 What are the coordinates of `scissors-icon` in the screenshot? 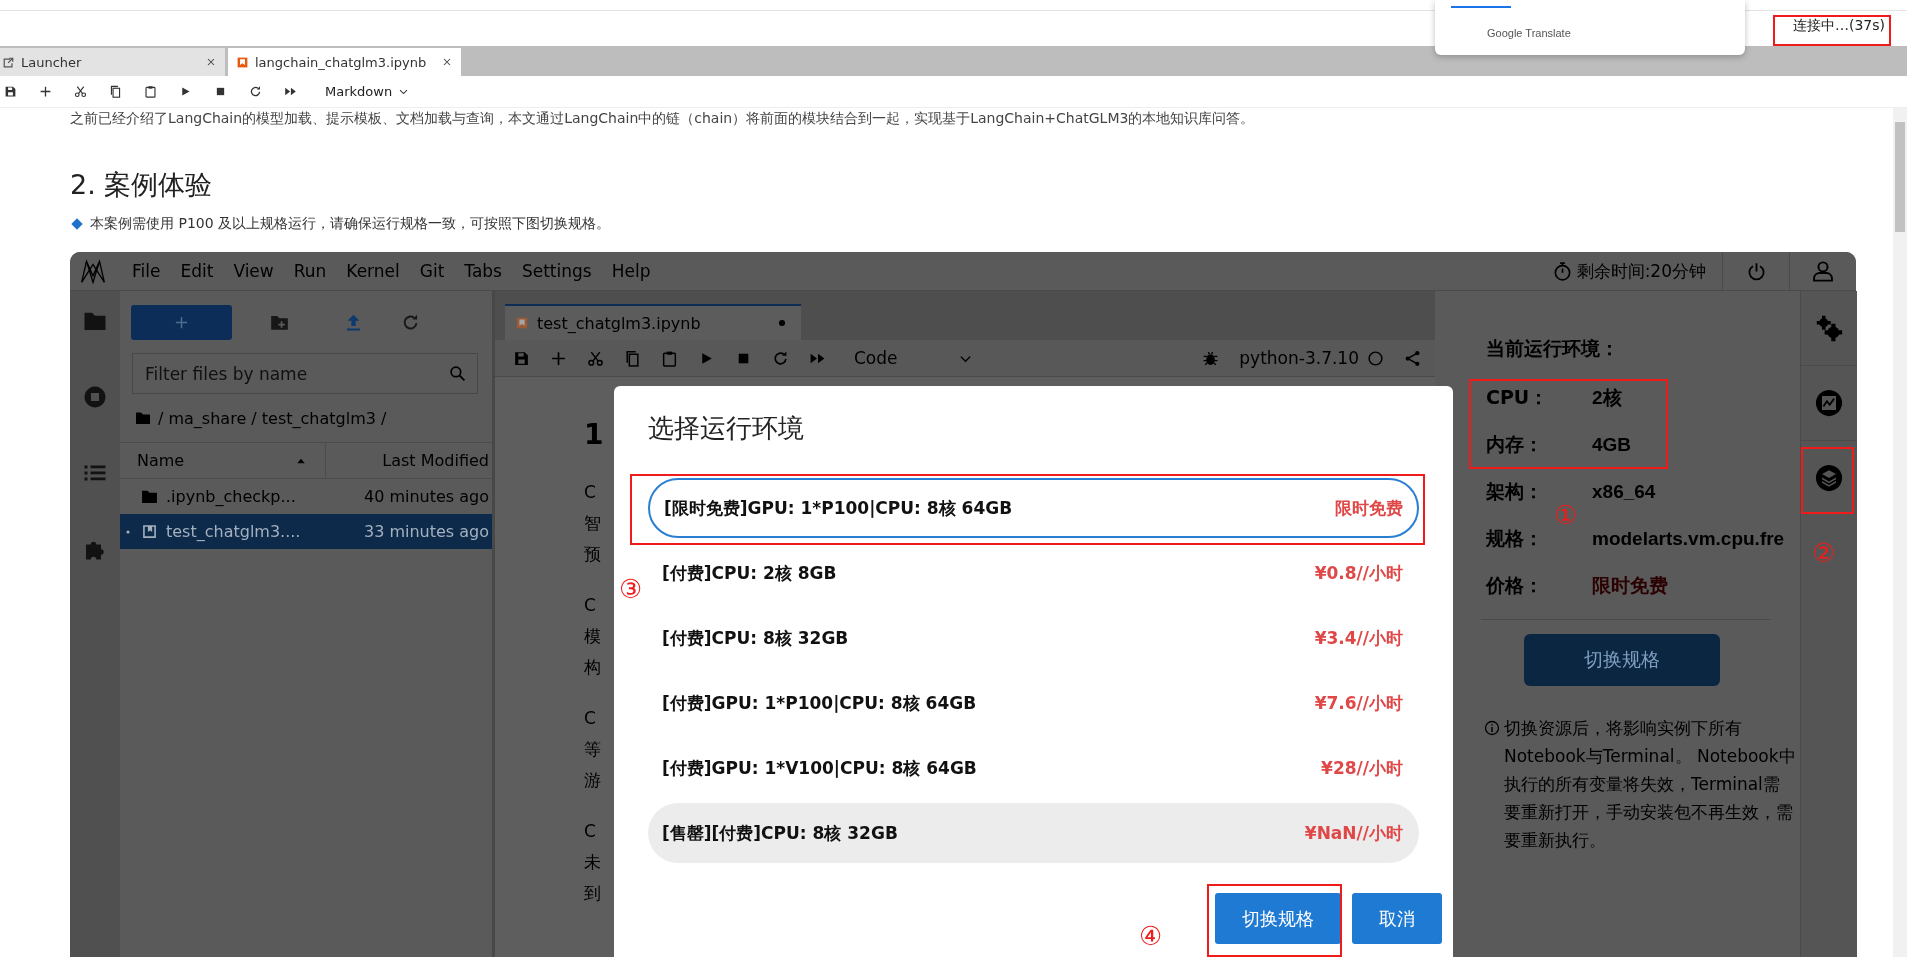 It's located at (80, 91).